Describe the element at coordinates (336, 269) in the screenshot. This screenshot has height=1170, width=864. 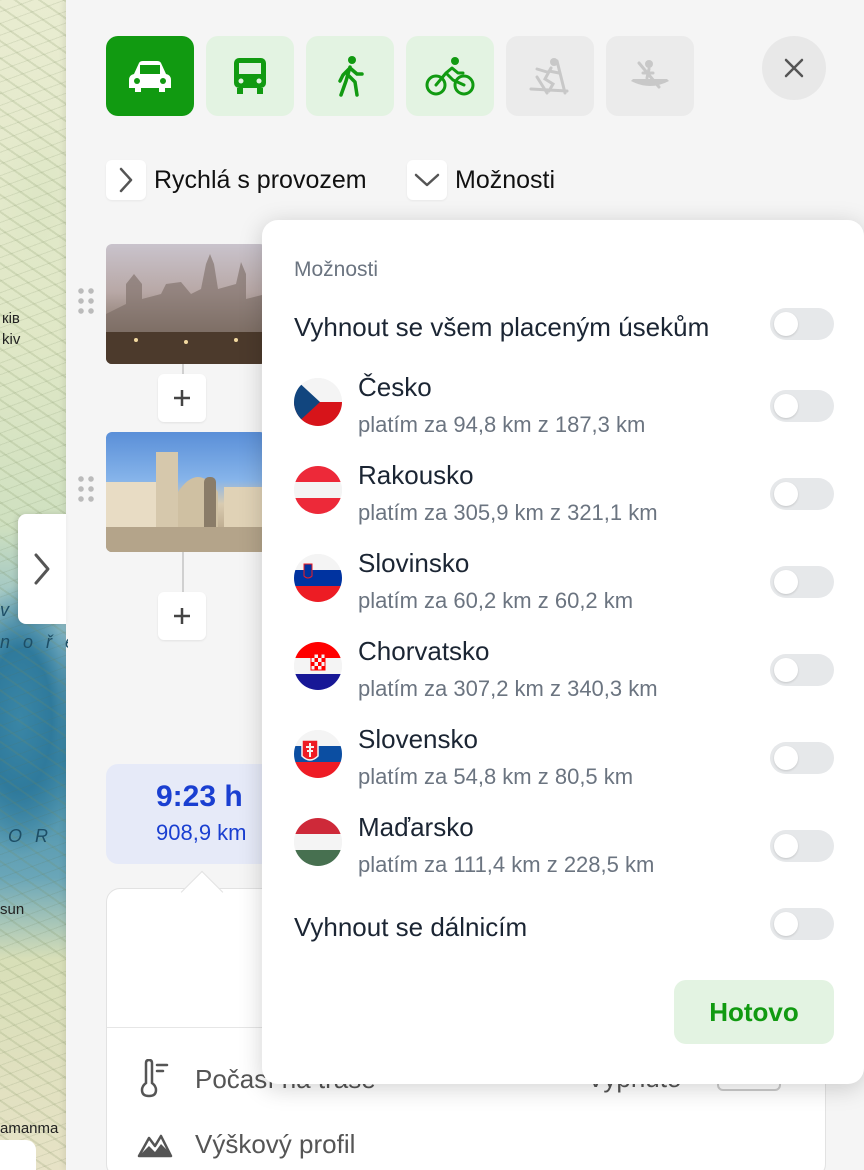
I see `popup-title: Možnosti` at that location.